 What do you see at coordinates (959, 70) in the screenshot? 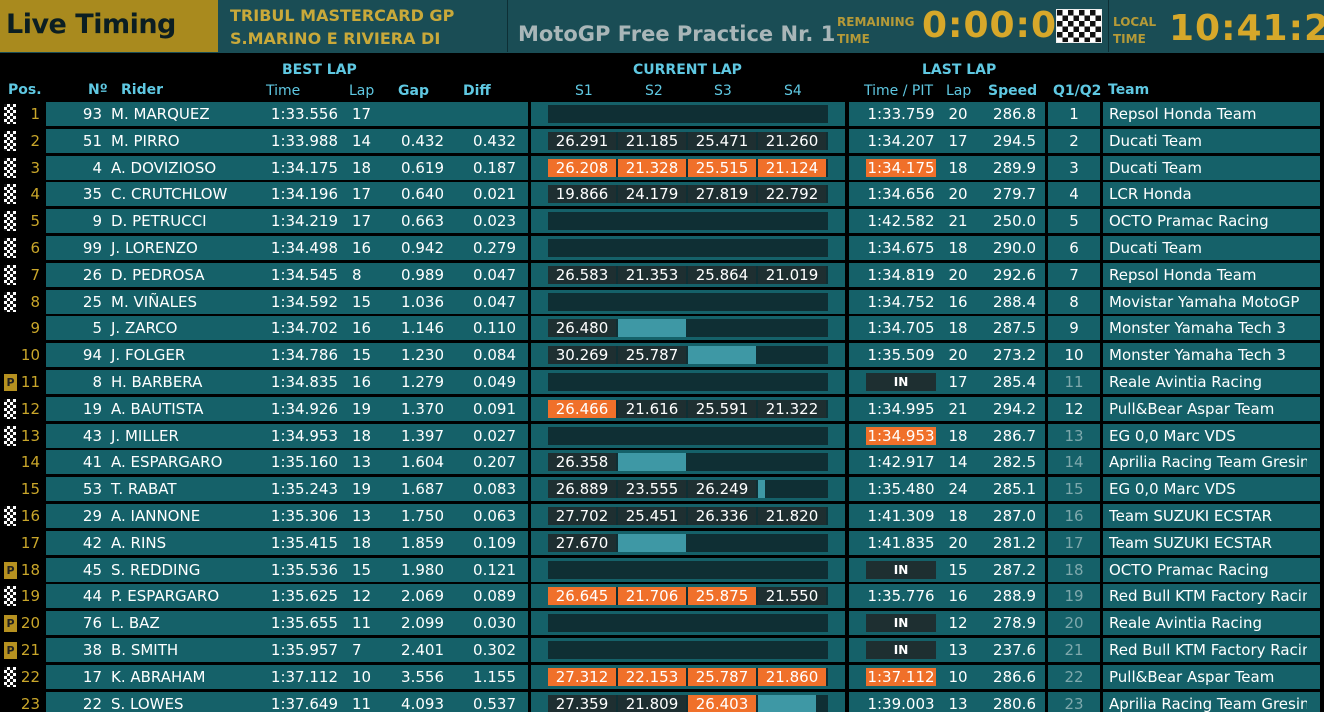
I see `header-last-lap: LAST LAP` at bounding box center [959, 70].